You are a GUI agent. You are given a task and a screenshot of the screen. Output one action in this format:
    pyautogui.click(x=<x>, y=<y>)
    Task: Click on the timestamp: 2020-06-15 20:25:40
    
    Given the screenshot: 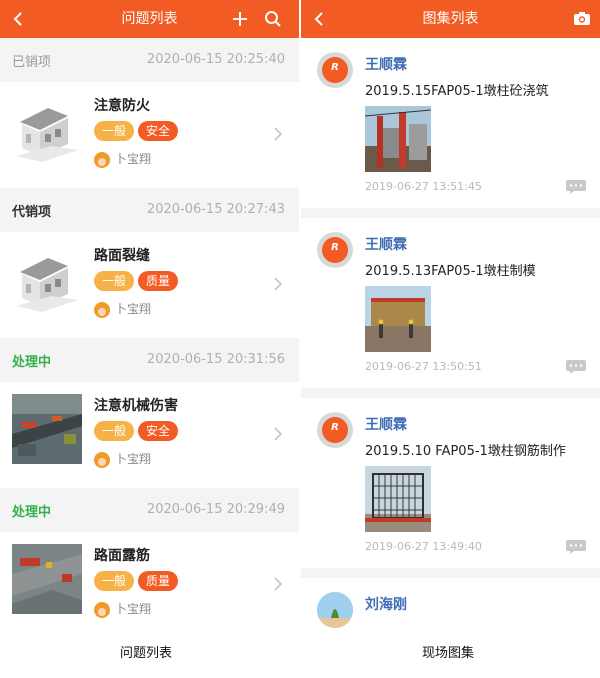 What is the action you would take?
    pyautogui.click(x=215, y=59)
    